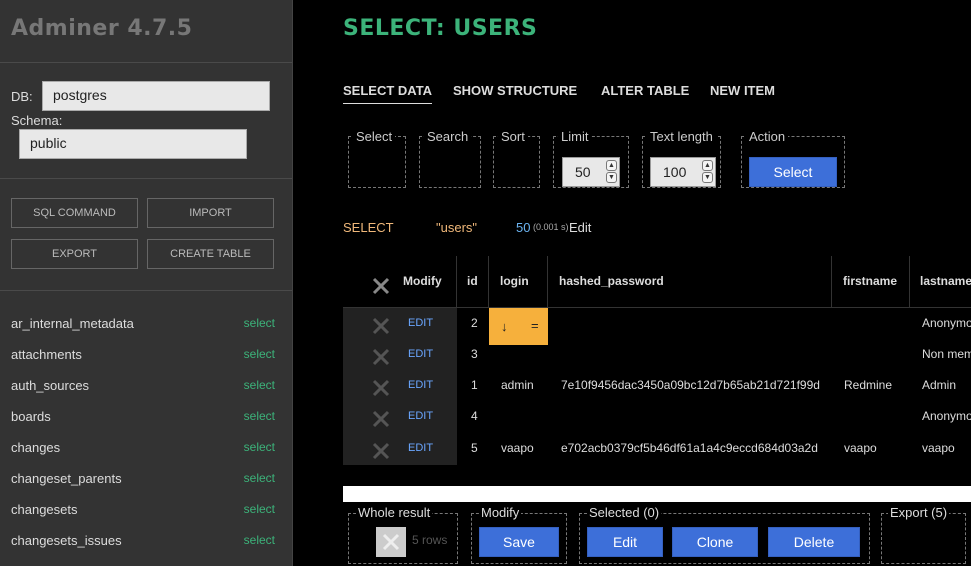 This screenshot has height=566, width=971. I want to click on table-link: auth_sources, so click(50, 385).